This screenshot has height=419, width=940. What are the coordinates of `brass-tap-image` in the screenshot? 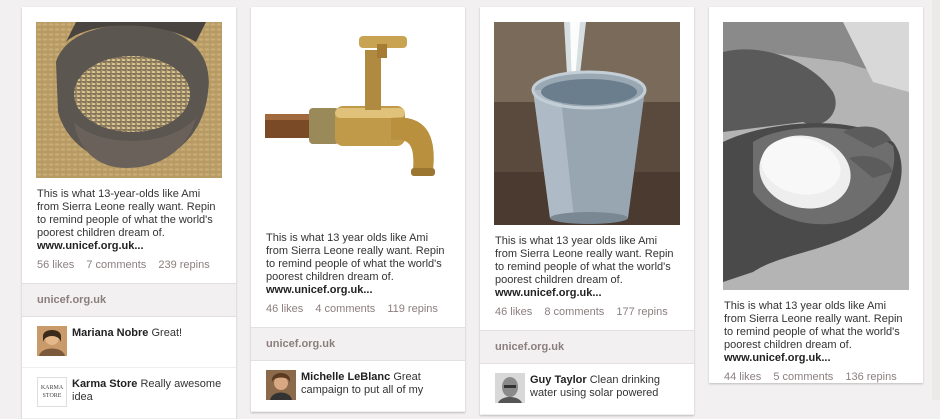 It's located at (358, 122).